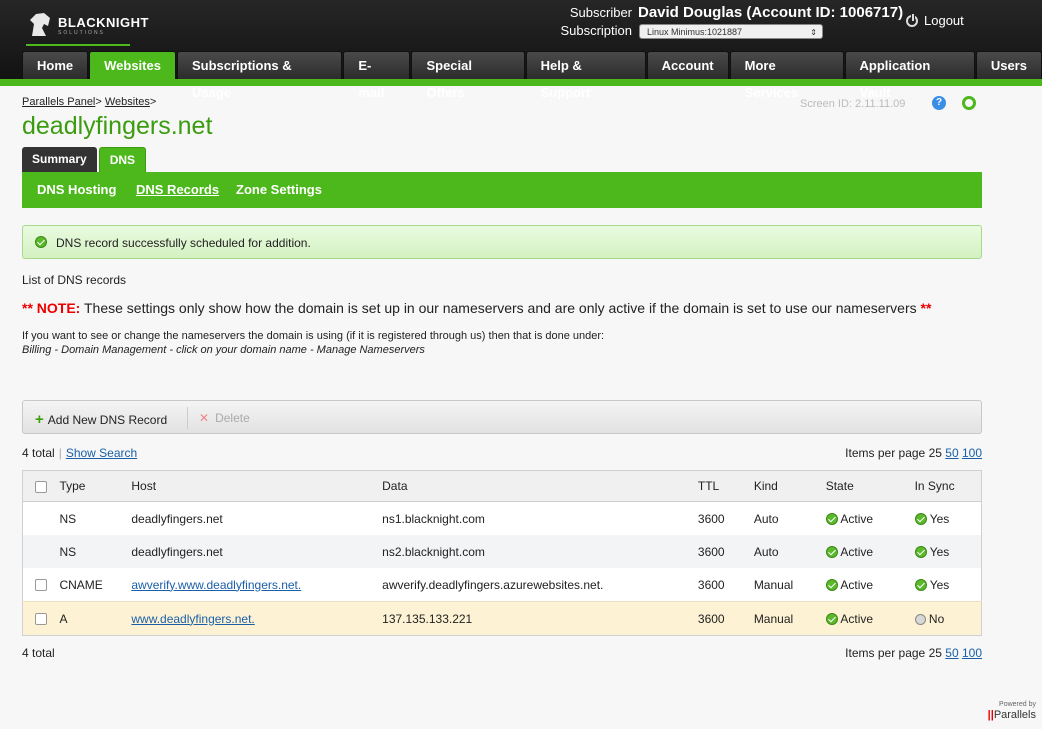 Image resolution: width=1042 pixels, height=729 pixels. I want to click on note-suffix: **, so click(926, 308).